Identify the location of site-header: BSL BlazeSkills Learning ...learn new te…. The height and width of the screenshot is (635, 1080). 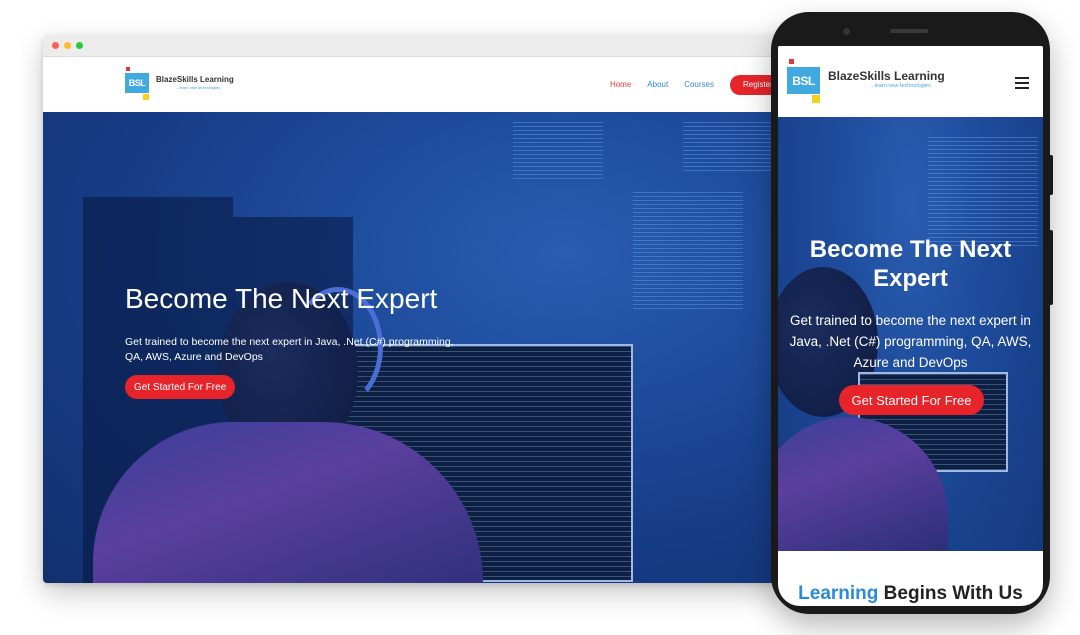
(415, 84).